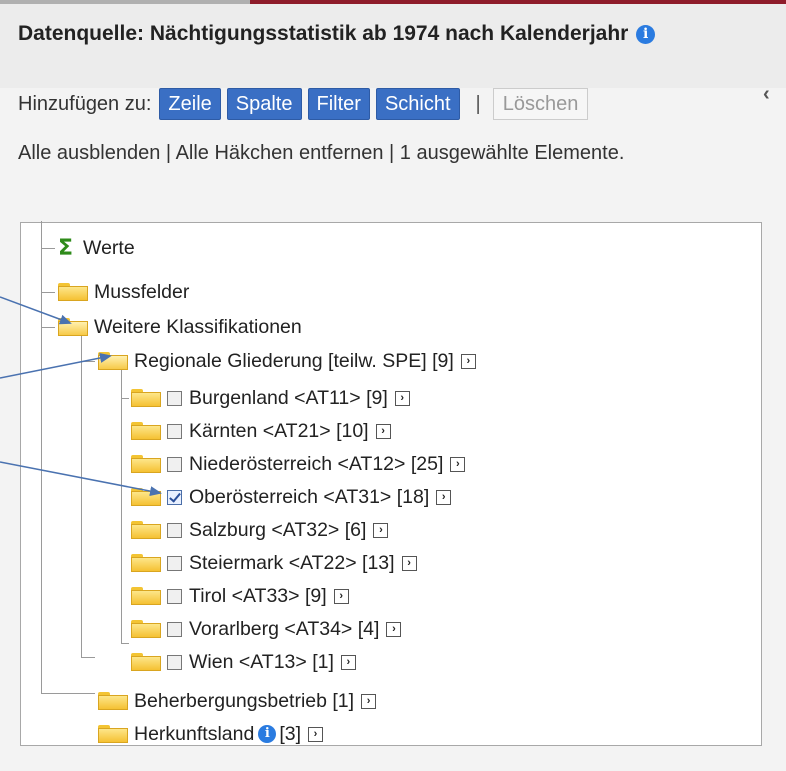 The width and height of the screenshot is (786, 771). I want to click on tree-node-region: Niederösterreich <AT12> [25] ›, so click(298, 464).